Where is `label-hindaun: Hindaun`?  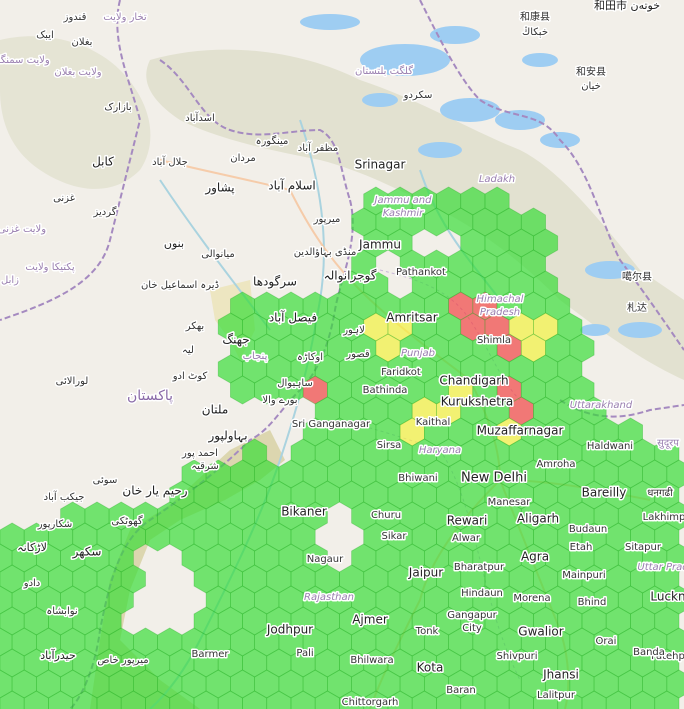 label-hindaun: Hindaun is located at coordinates (482, 593).